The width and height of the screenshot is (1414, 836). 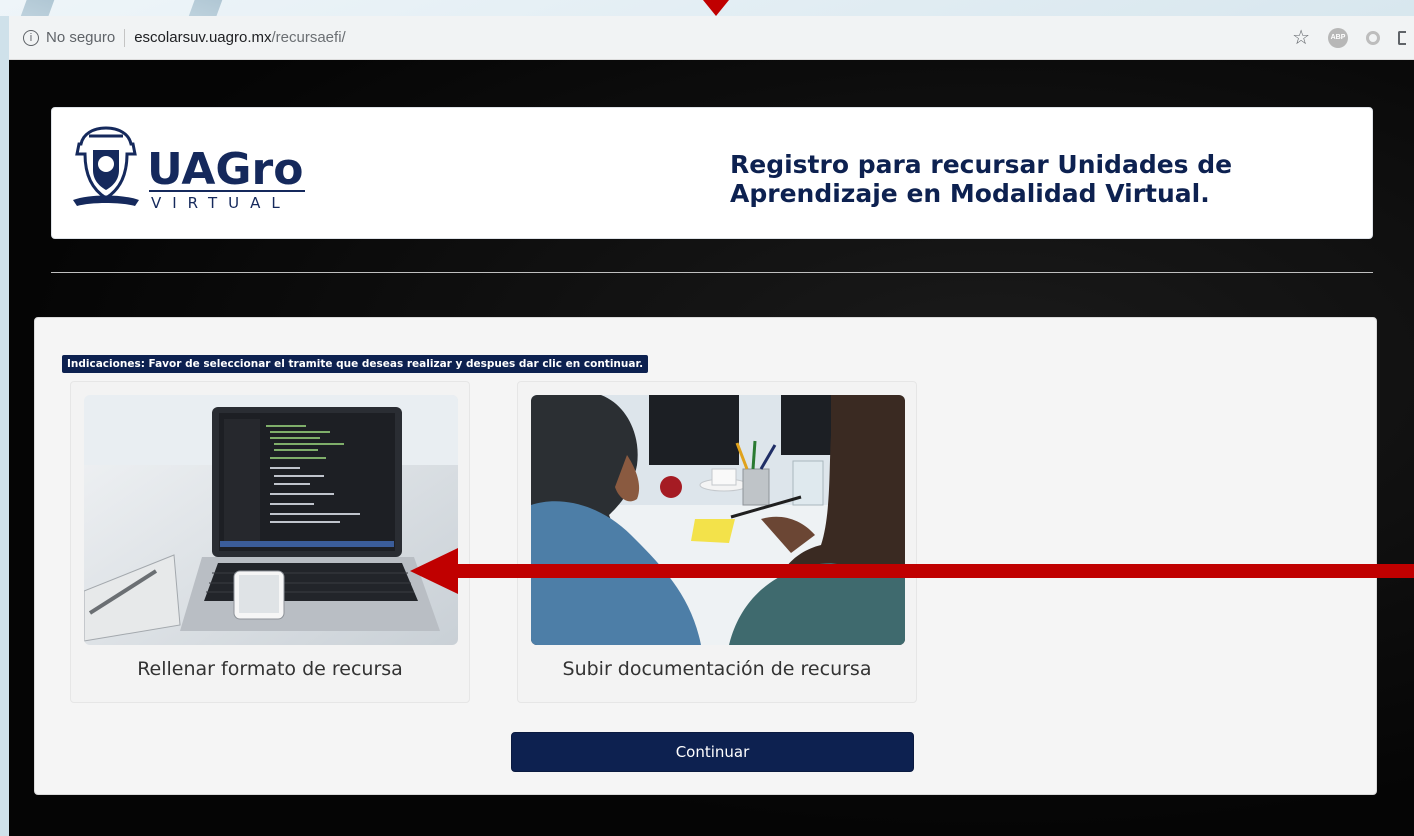 What do you see at coordinates (717, 669) in the screenshot?
I see `option-label: Subir documentación de recursa` at bounding box center [717, 669].